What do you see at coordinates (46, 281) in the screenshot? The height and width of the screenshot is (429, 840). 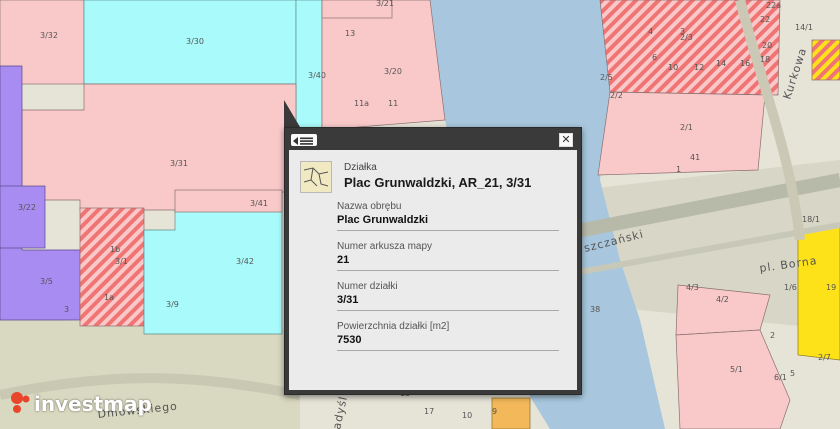 I see `parcel-label: 3/5` at bounding box center [46, 281].